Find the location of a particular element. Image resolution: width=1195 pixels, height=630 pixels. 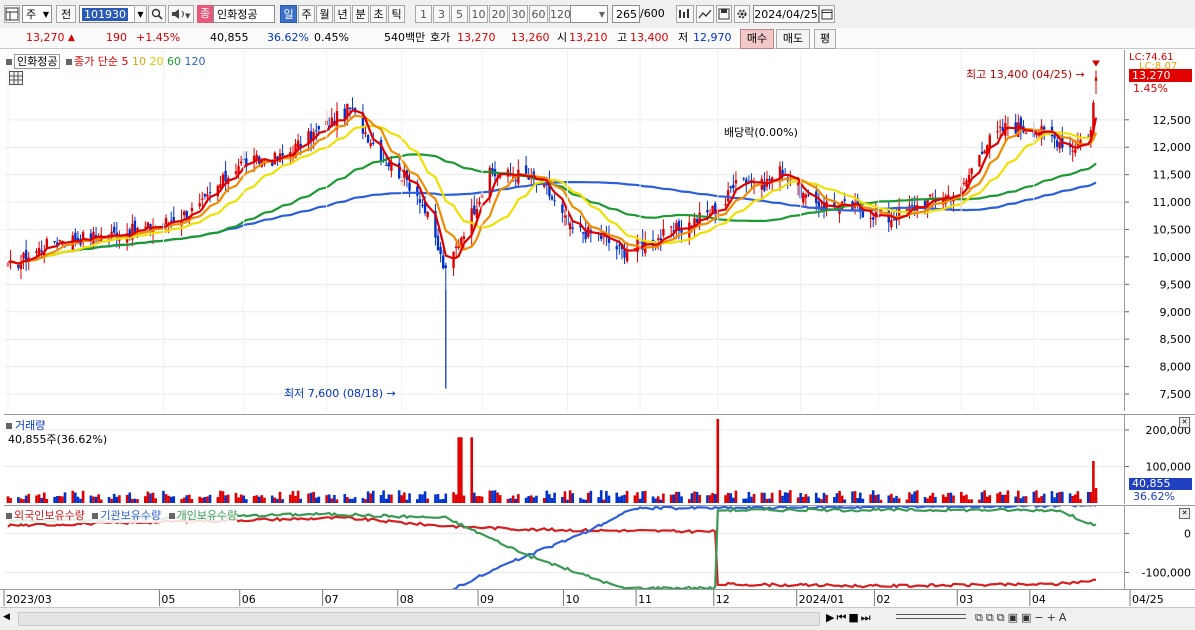

average-button: 평 is located at coordinates (825, 39).